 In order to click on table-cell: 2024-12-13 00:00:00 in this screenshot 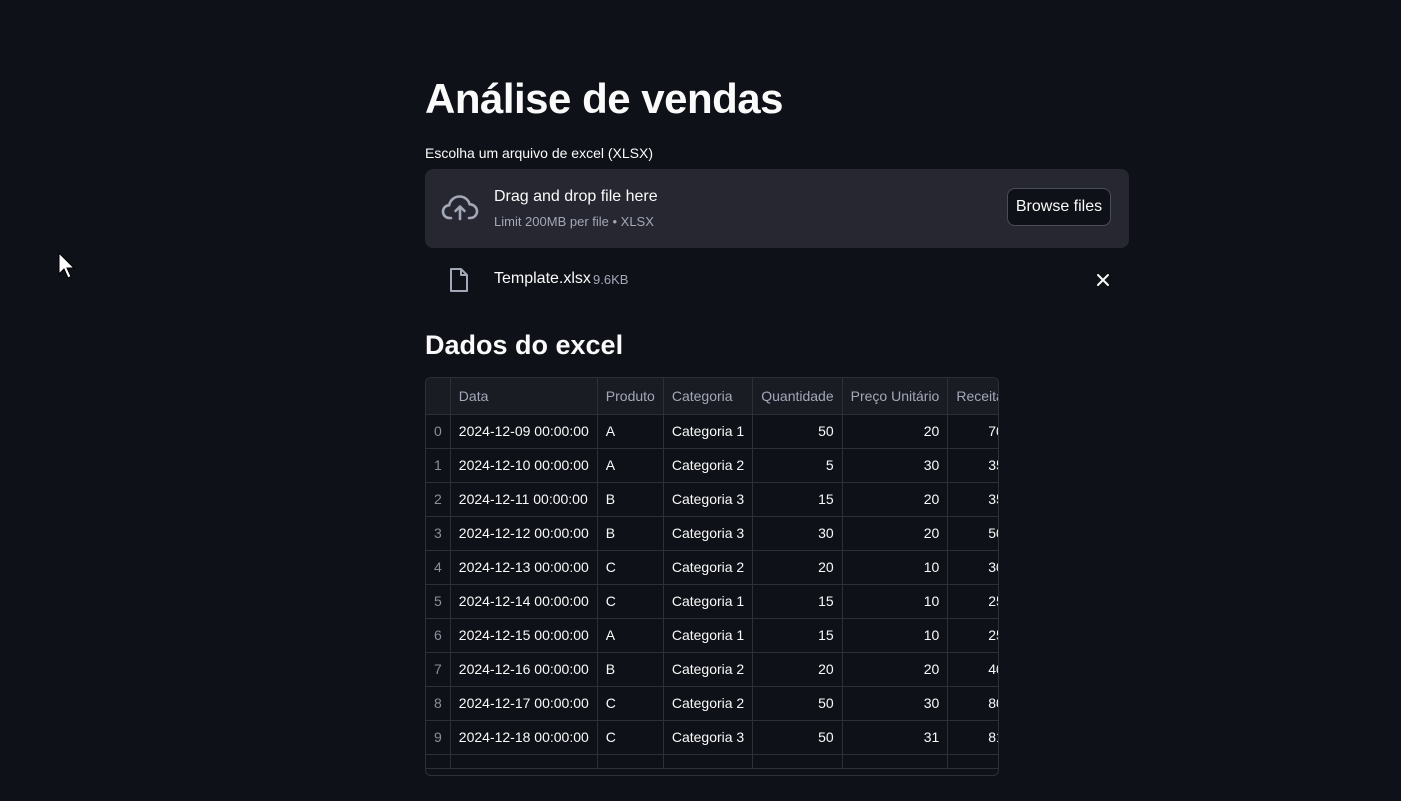, I will do `click(524, 567)`.